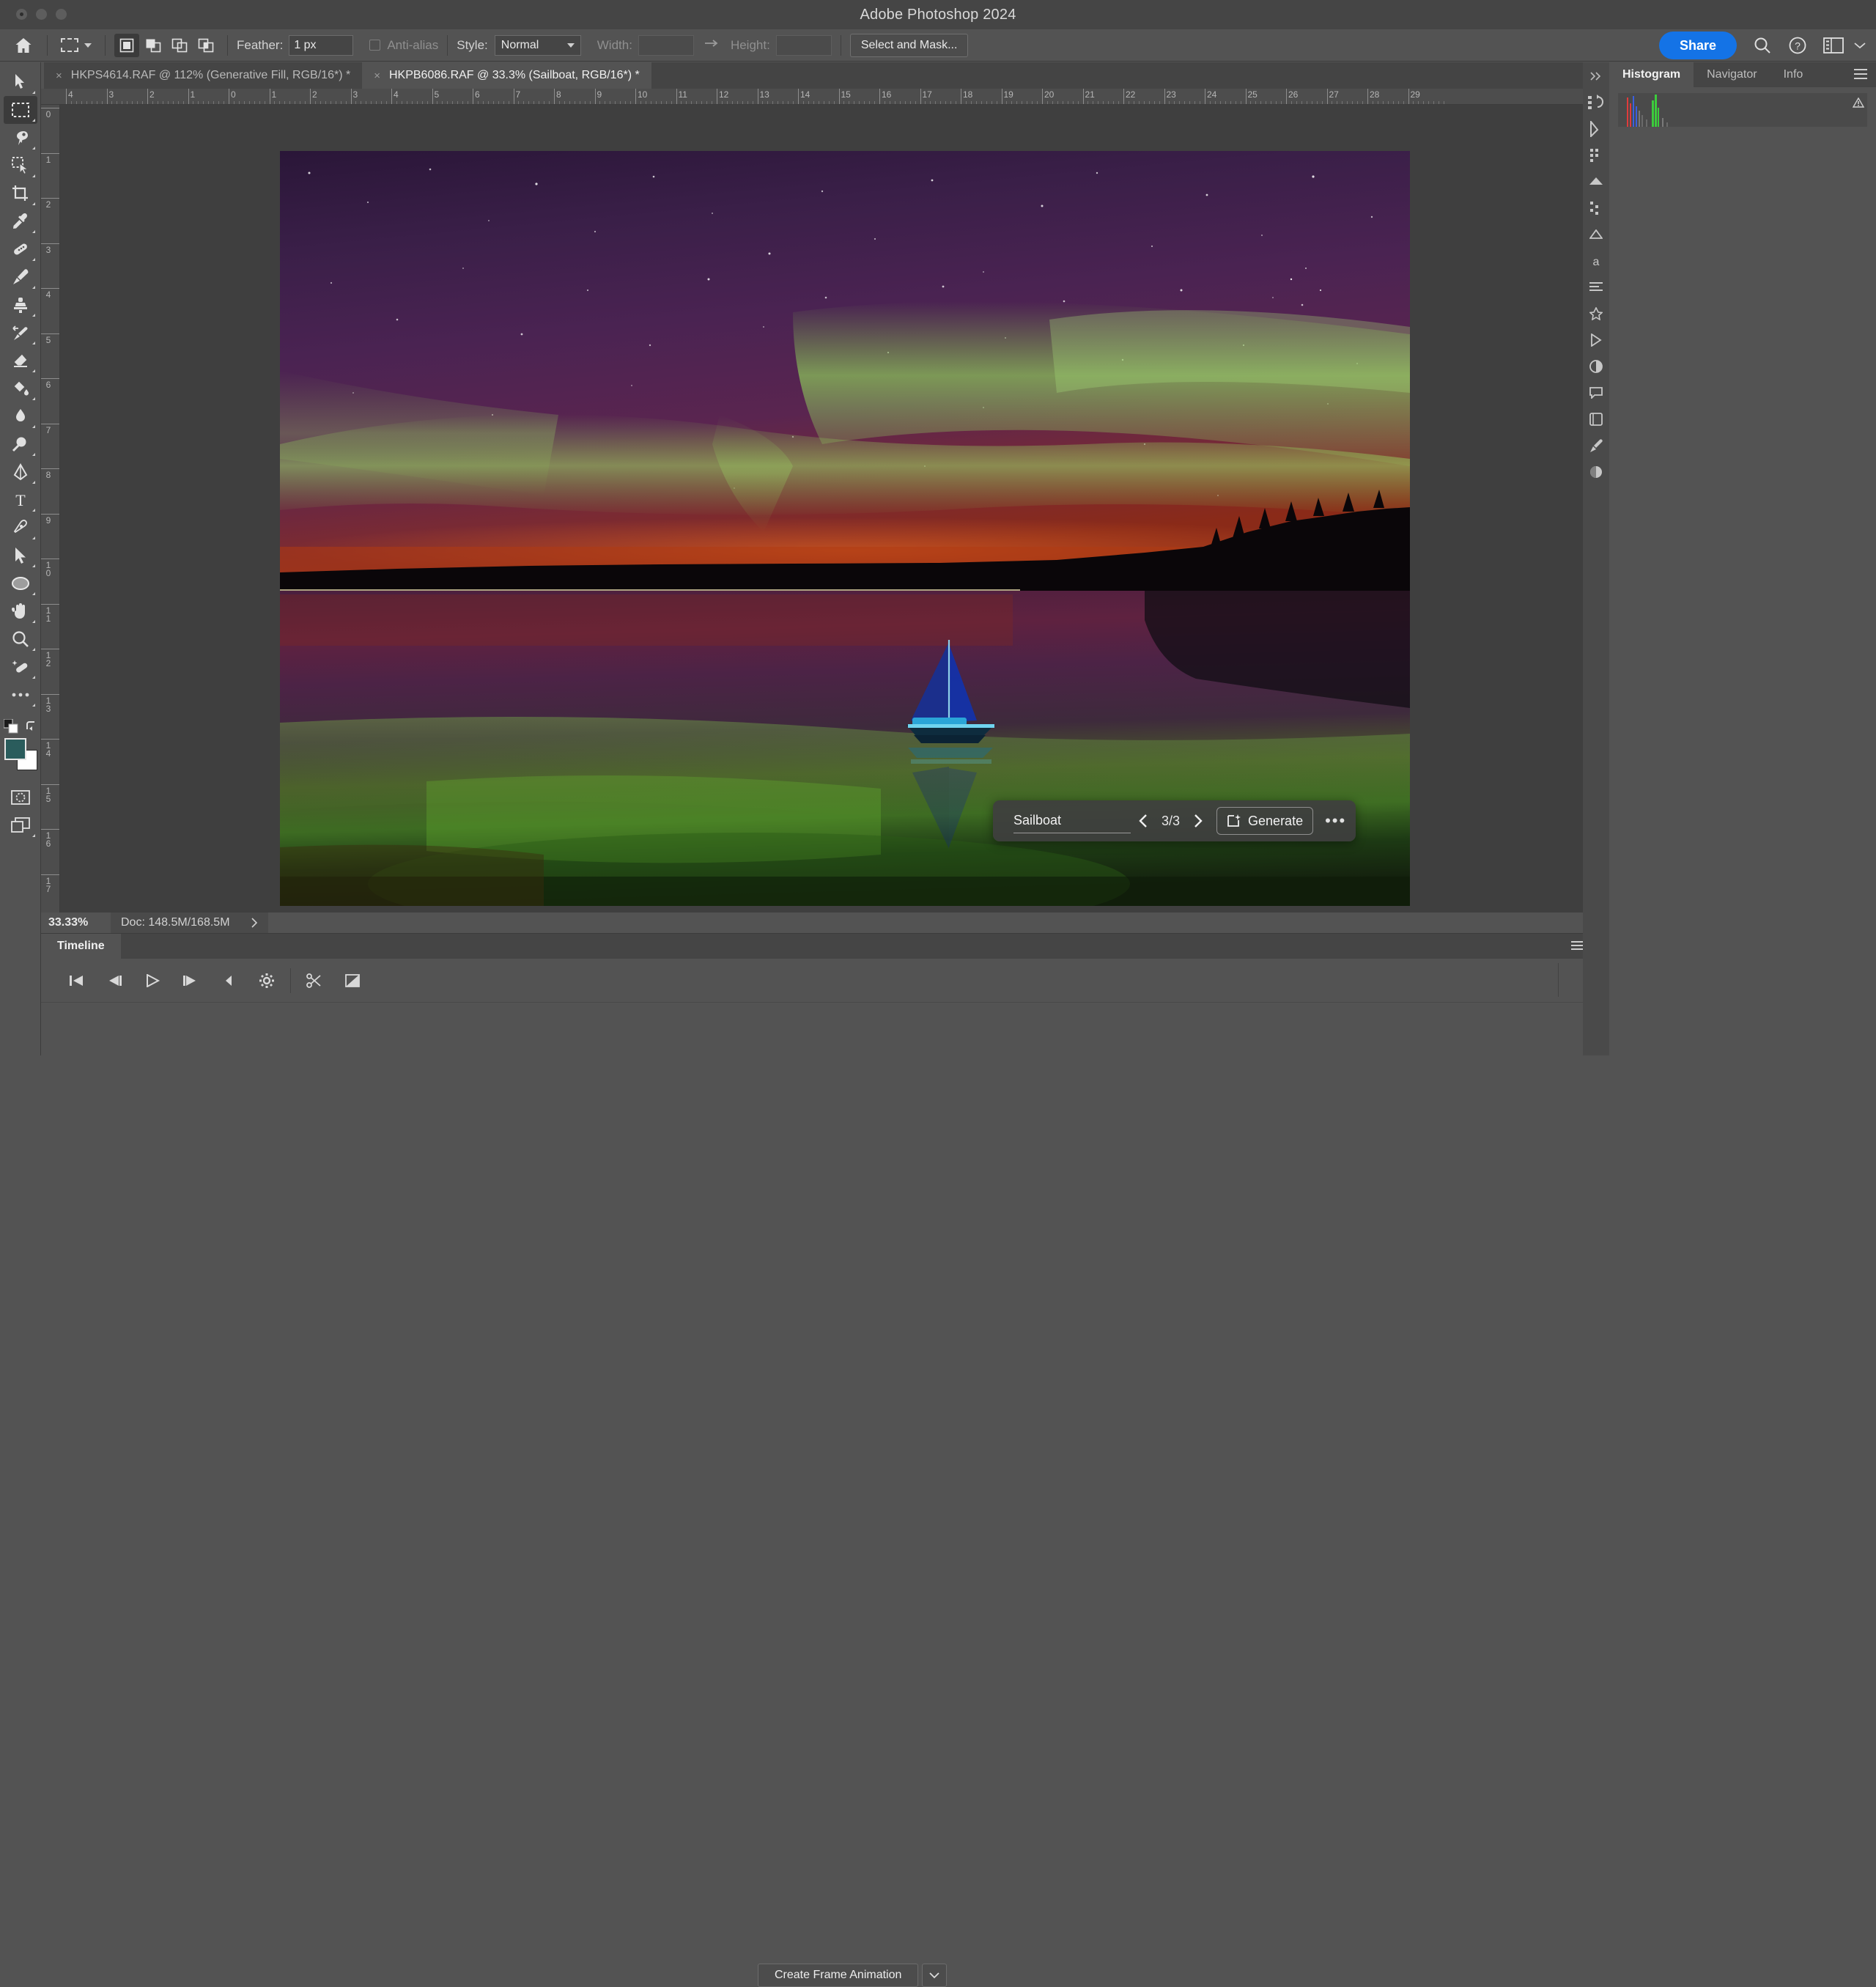 Image resolution: width=1876 pixels, height=1987 pixels. I want to click on split-clip-icon, so click(314, 981).